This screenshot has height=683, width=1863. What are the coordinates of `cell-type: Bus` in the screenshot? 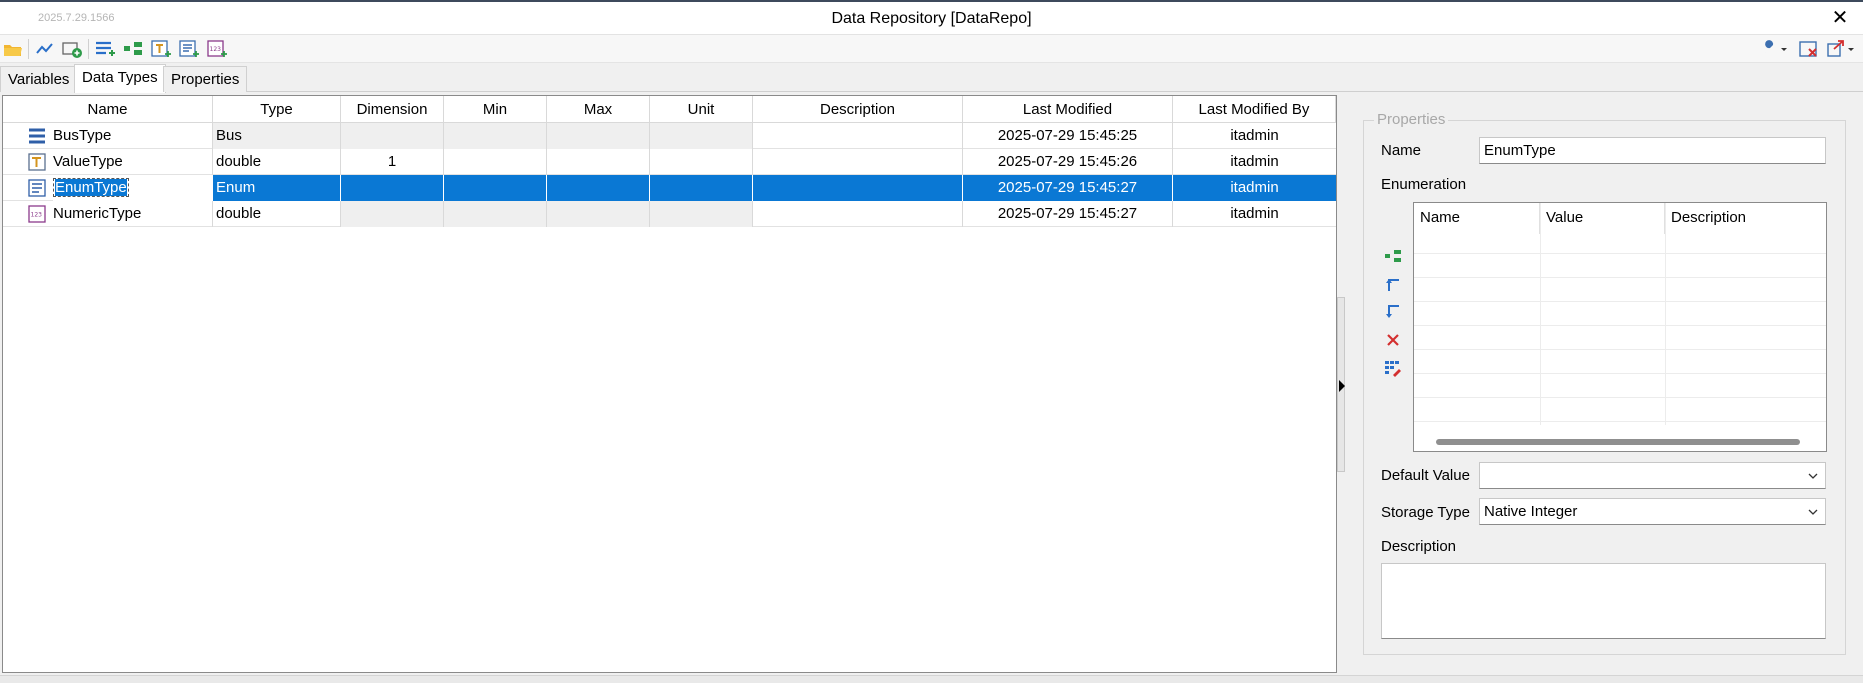 It's located at (277, 136).